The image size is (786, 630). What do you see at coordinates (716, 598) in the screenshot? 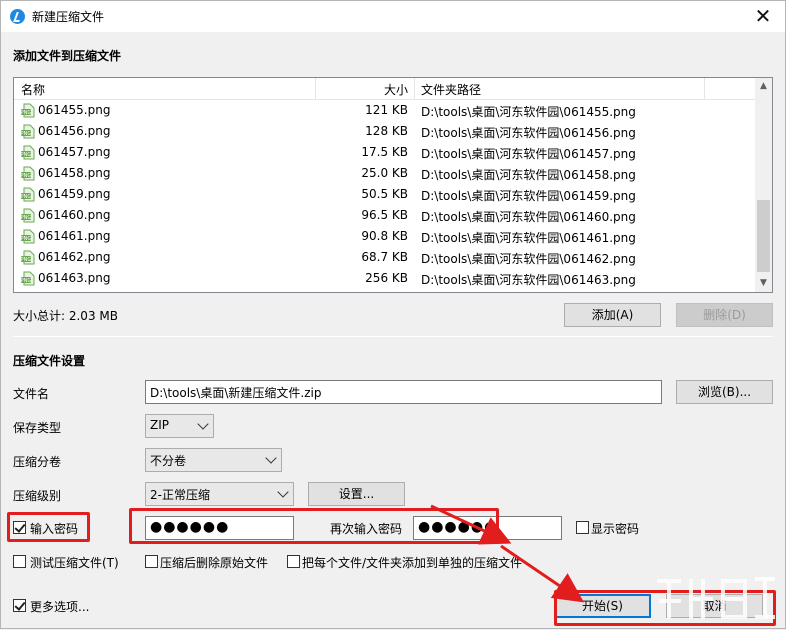
I see `watermark-logo-icon` at bounding box center [716, 598].